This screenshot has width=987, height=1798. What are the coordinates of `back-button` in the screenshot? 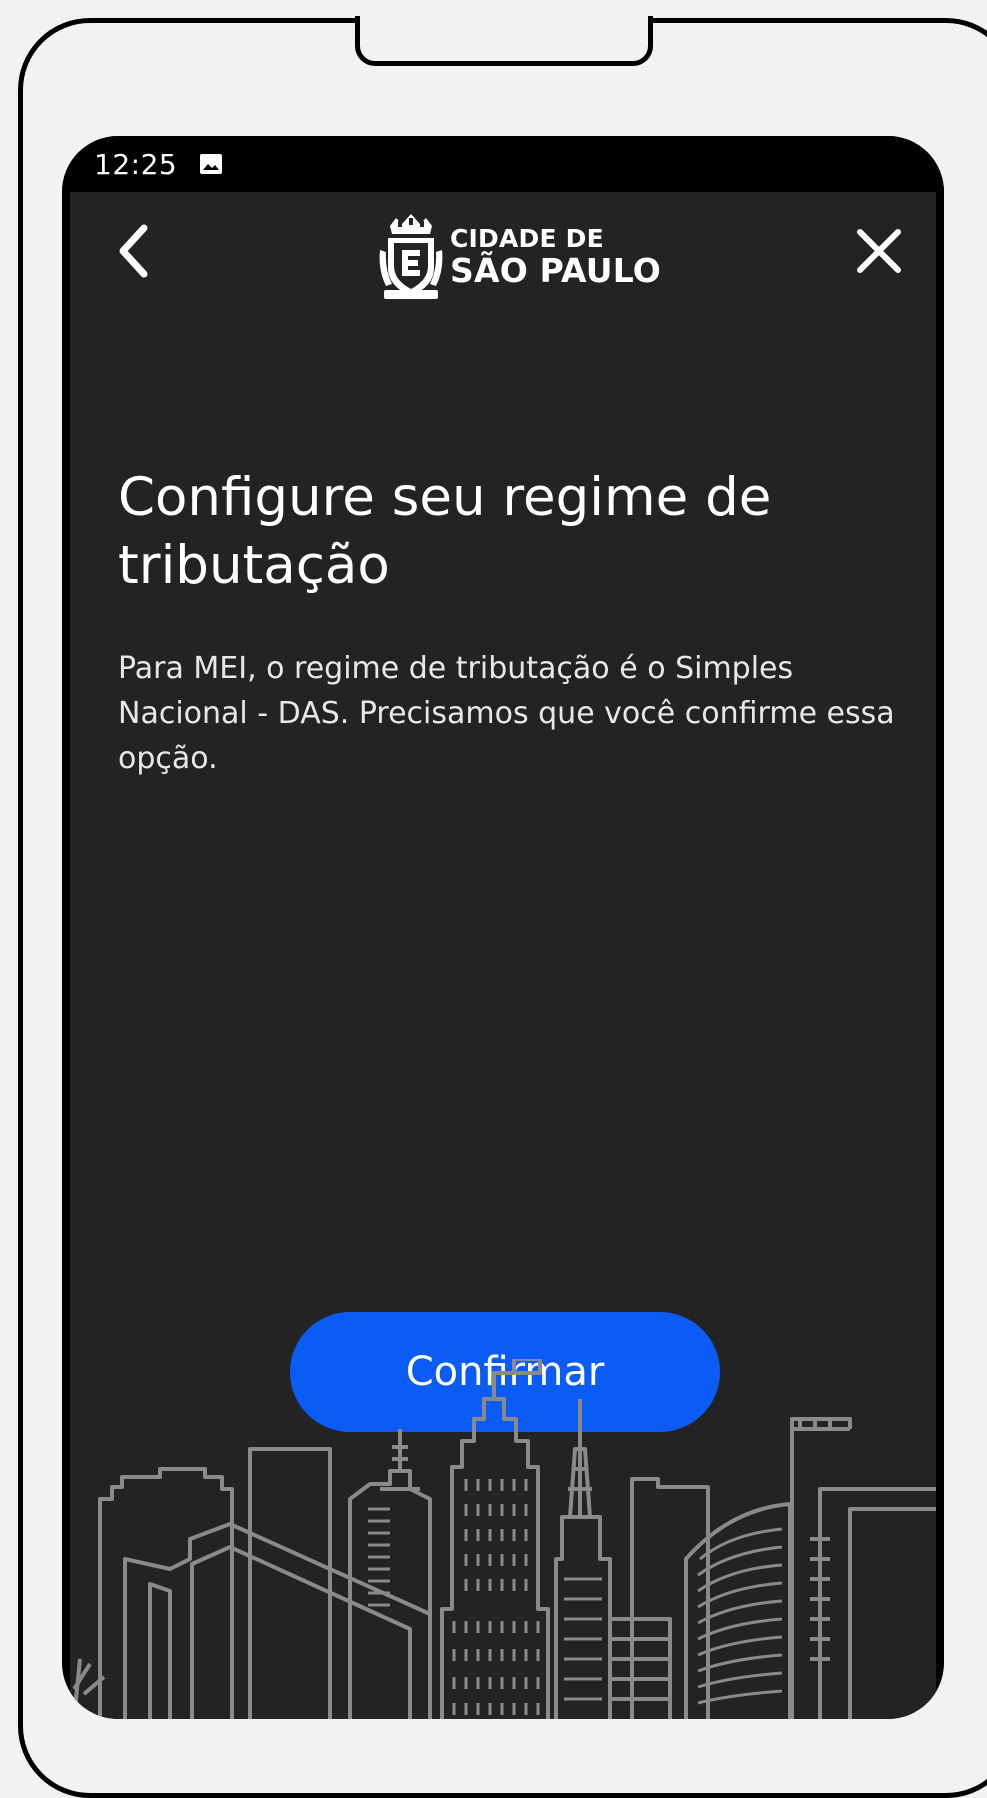 It's located at (133, 251).